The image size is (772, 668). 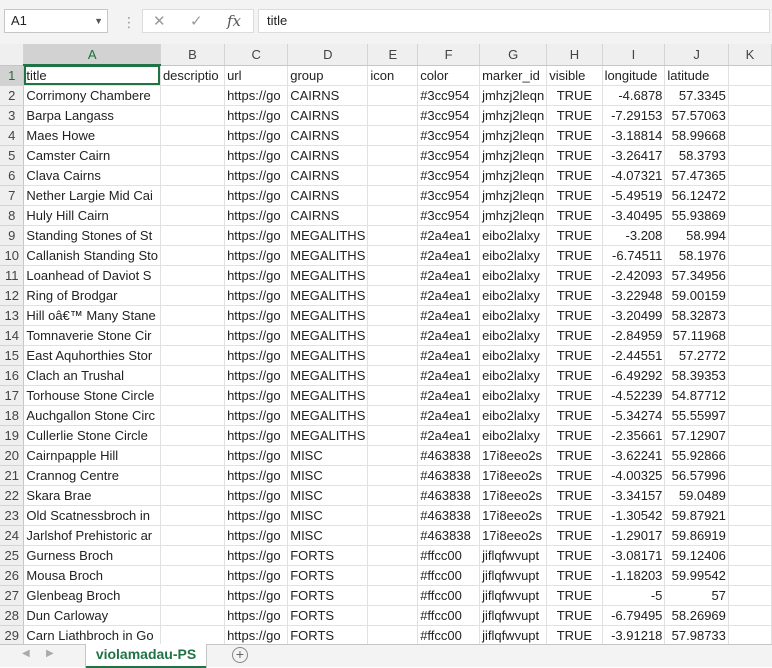 I want to click on cell-f14: #2a4ea1, so click(x=449, y=335).